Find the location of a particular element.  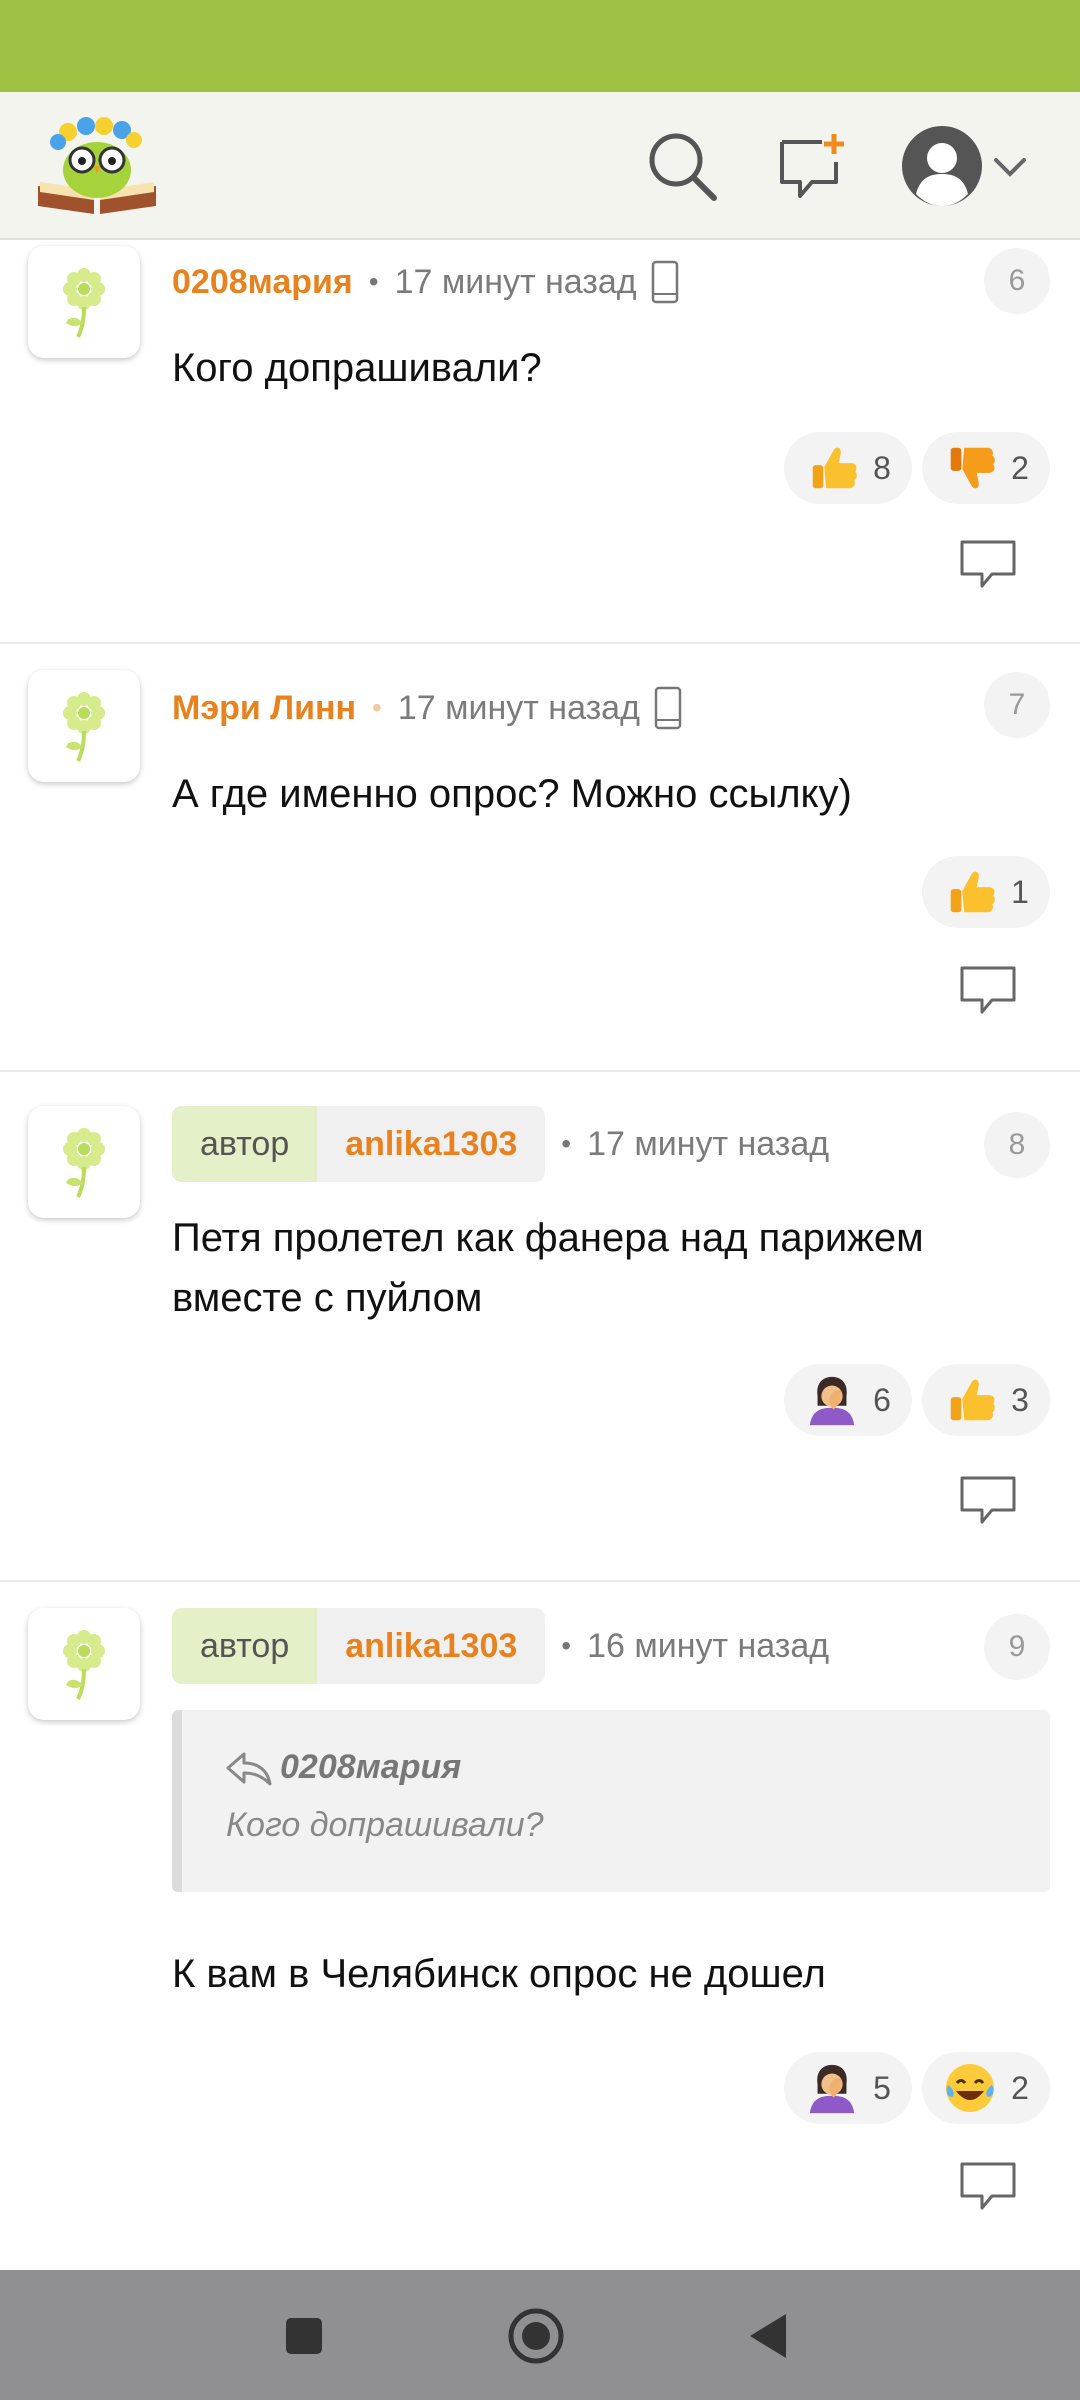

reaction-count: 5 is located at coordinates (882, 2087).